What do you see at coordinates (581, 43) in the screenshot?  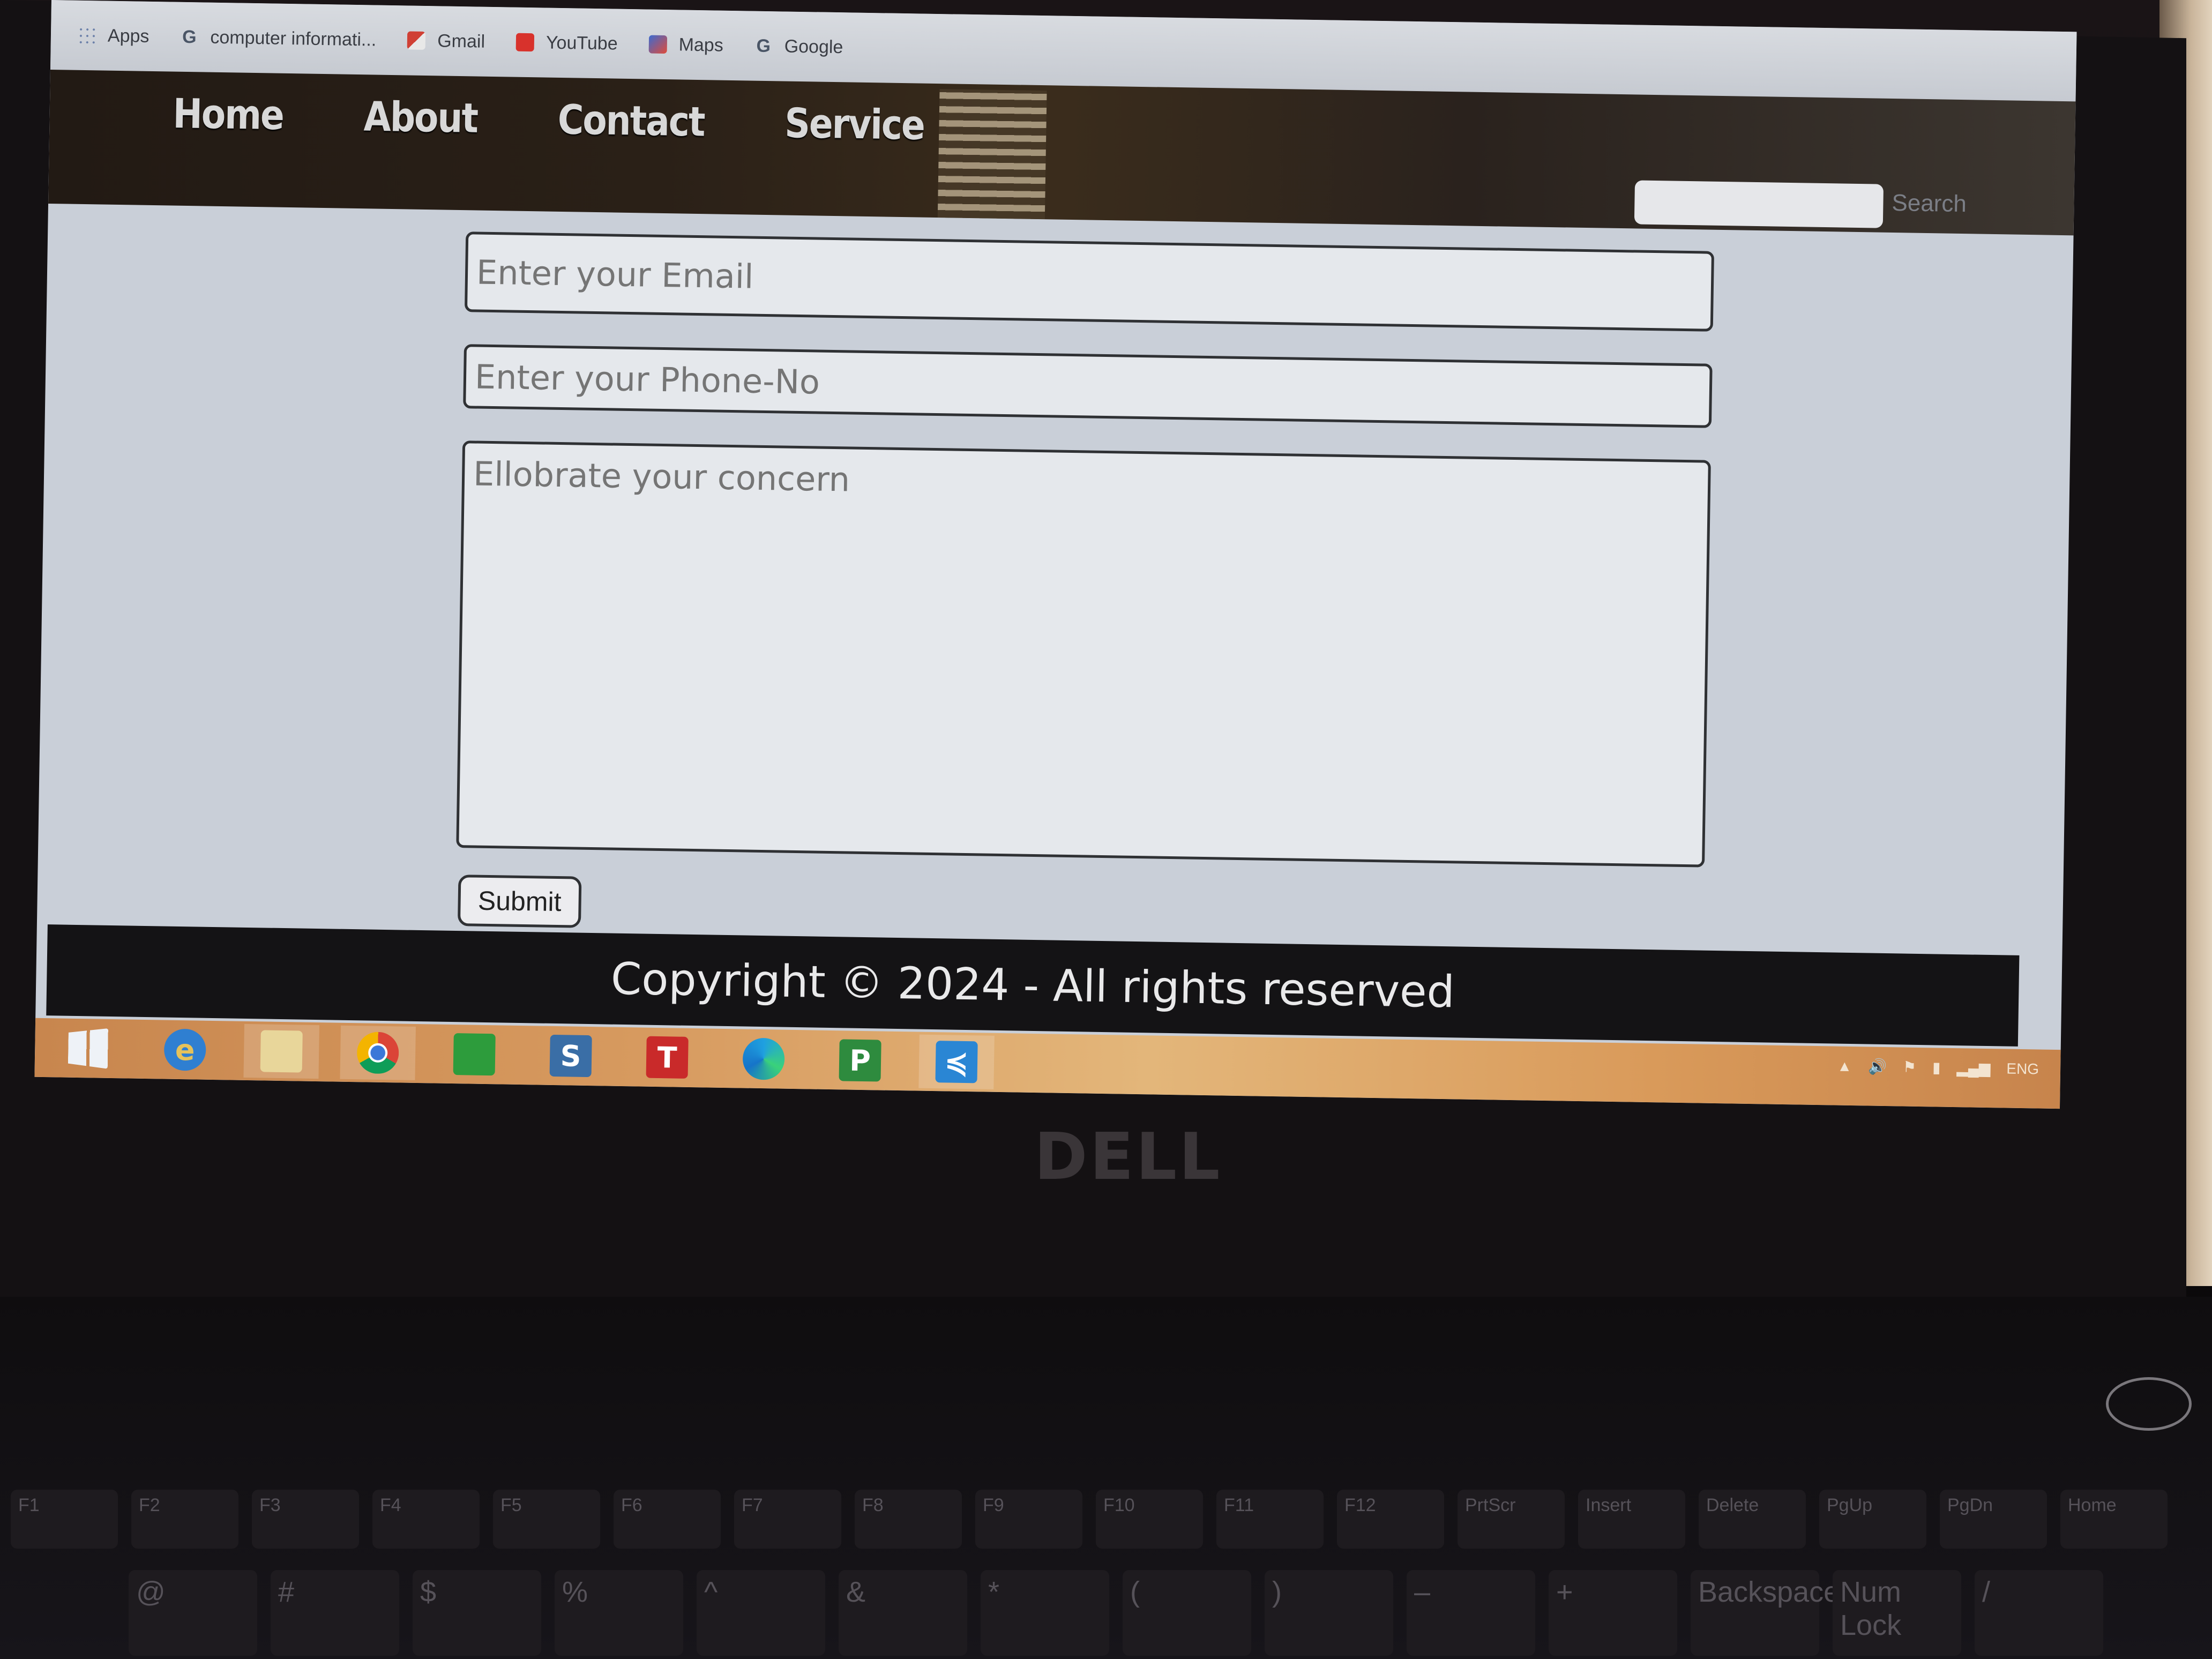 I see `bookmark-label: YouTube` at bounding box center [581, 43].